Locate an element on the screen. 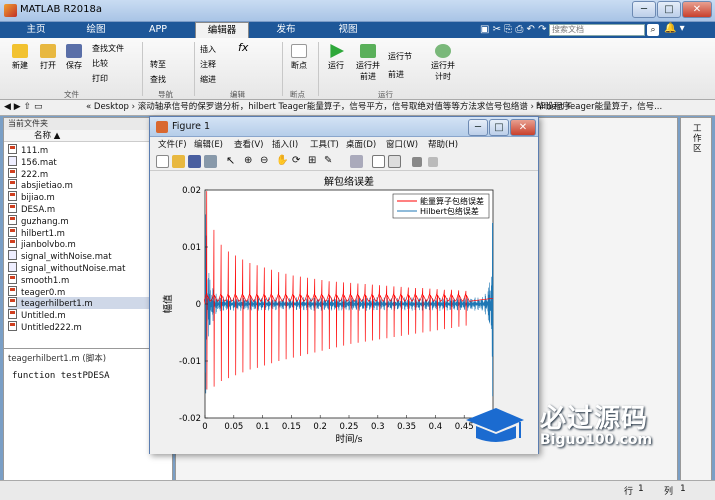 This screenshot has width=715, height=500. data-cursor-icon: ⊞ is located at coordinates (314, 161).